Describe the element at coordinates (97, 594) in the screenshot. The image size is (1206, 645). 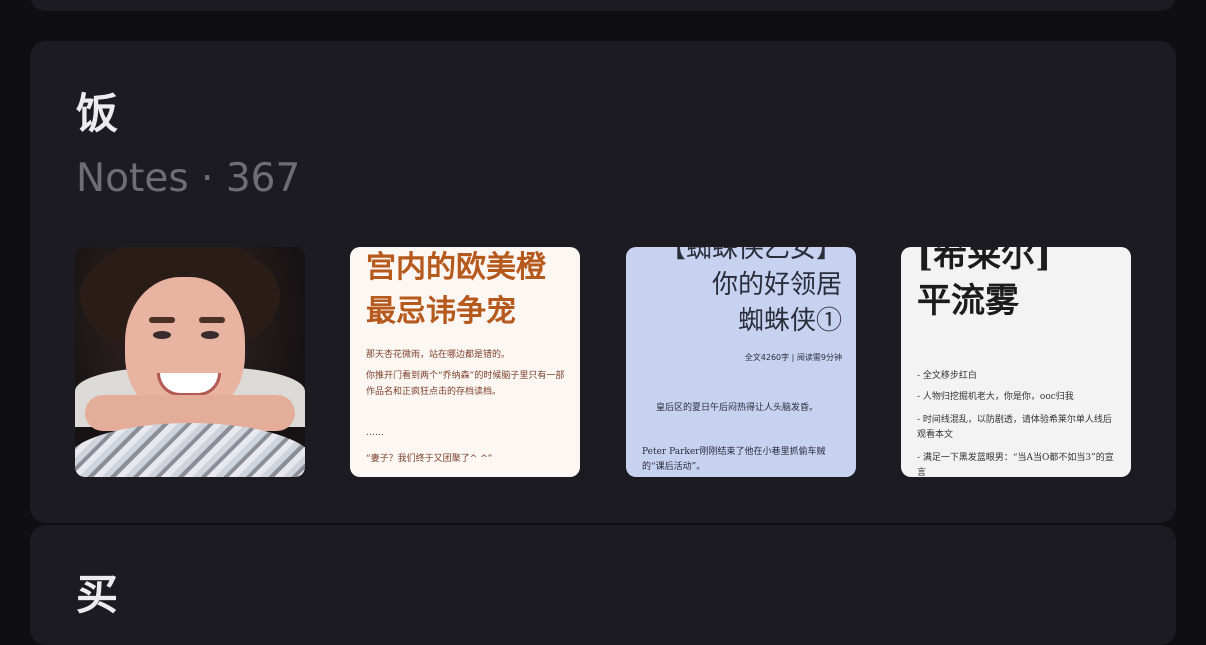
I see `next-collection-title: 买` at that location.